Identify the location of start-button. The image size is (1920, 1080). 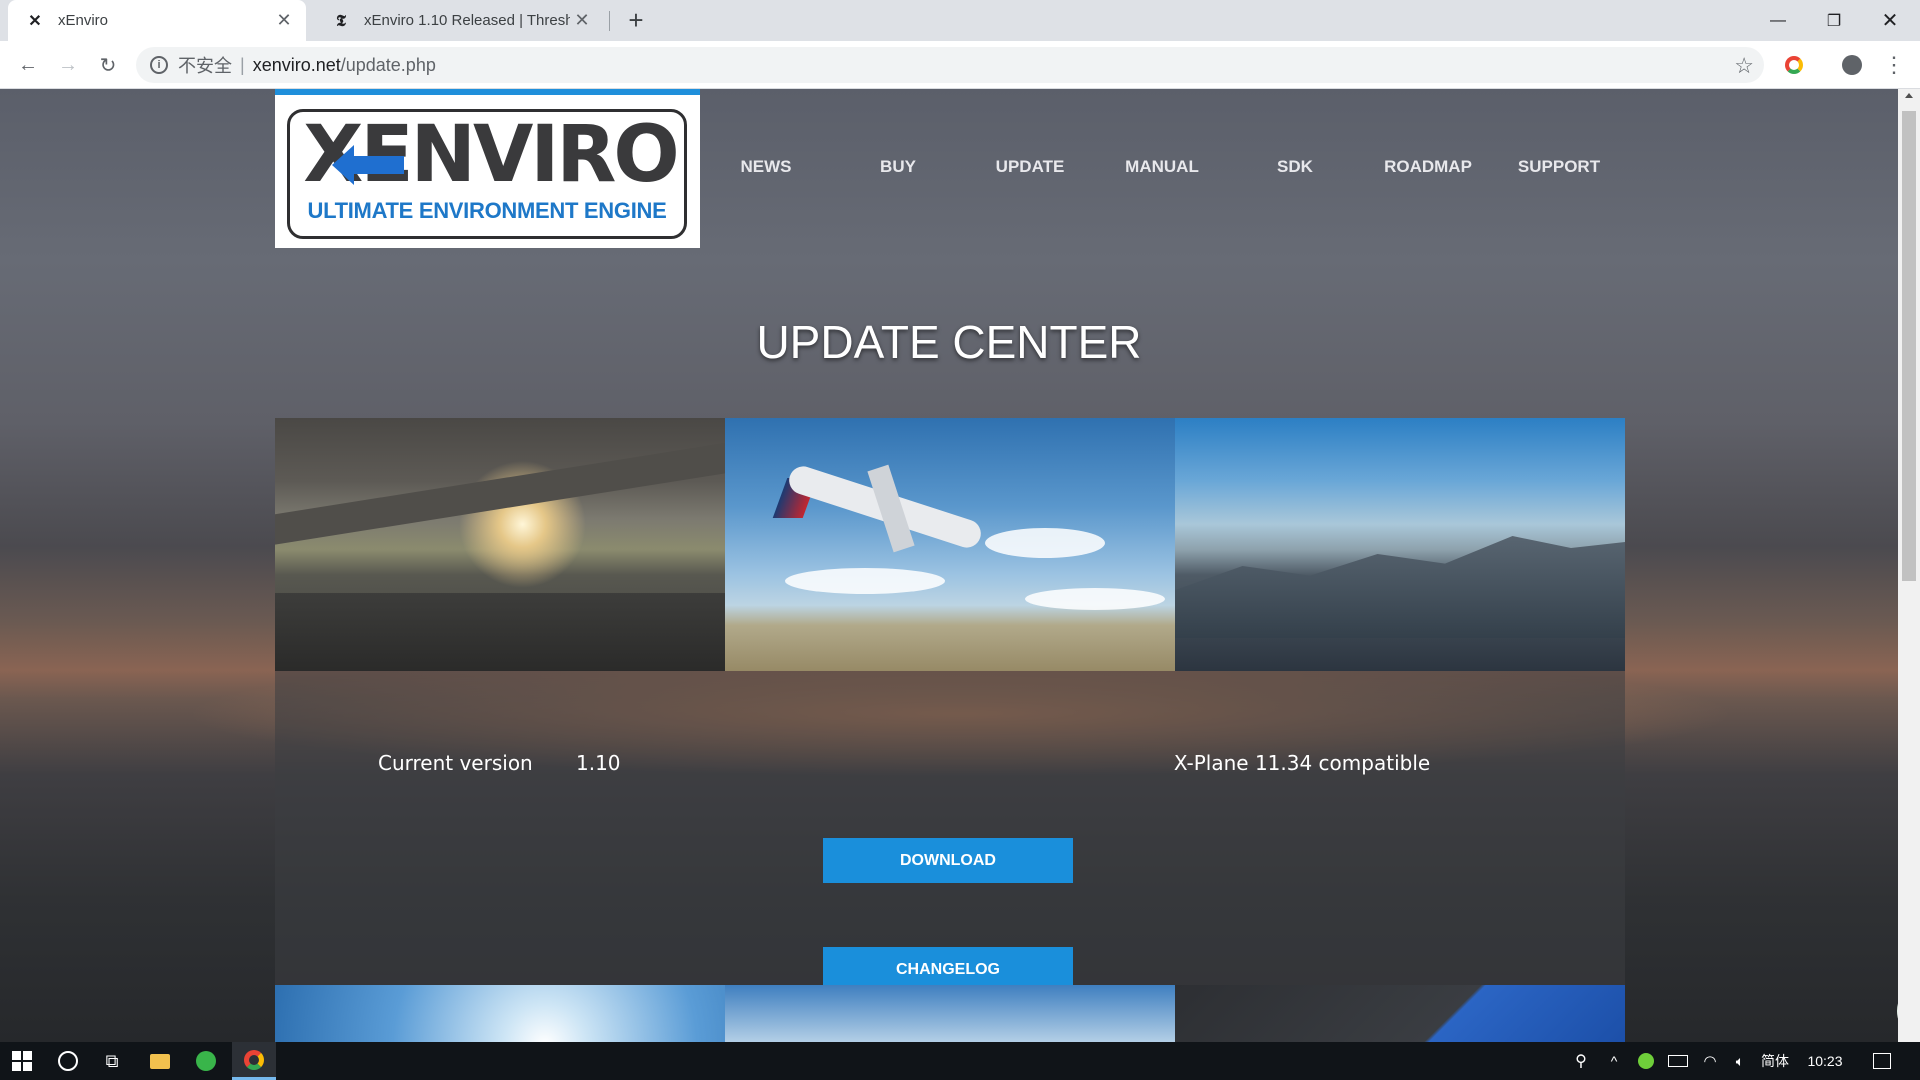
(22, 1061).